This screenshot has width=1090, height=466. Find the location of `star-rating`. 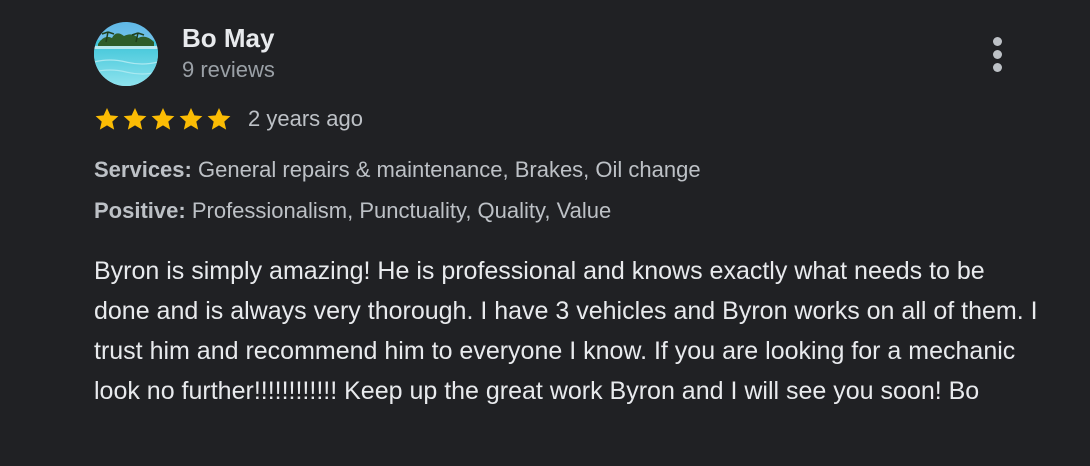

star-rating is located at coordinates (163, 119).